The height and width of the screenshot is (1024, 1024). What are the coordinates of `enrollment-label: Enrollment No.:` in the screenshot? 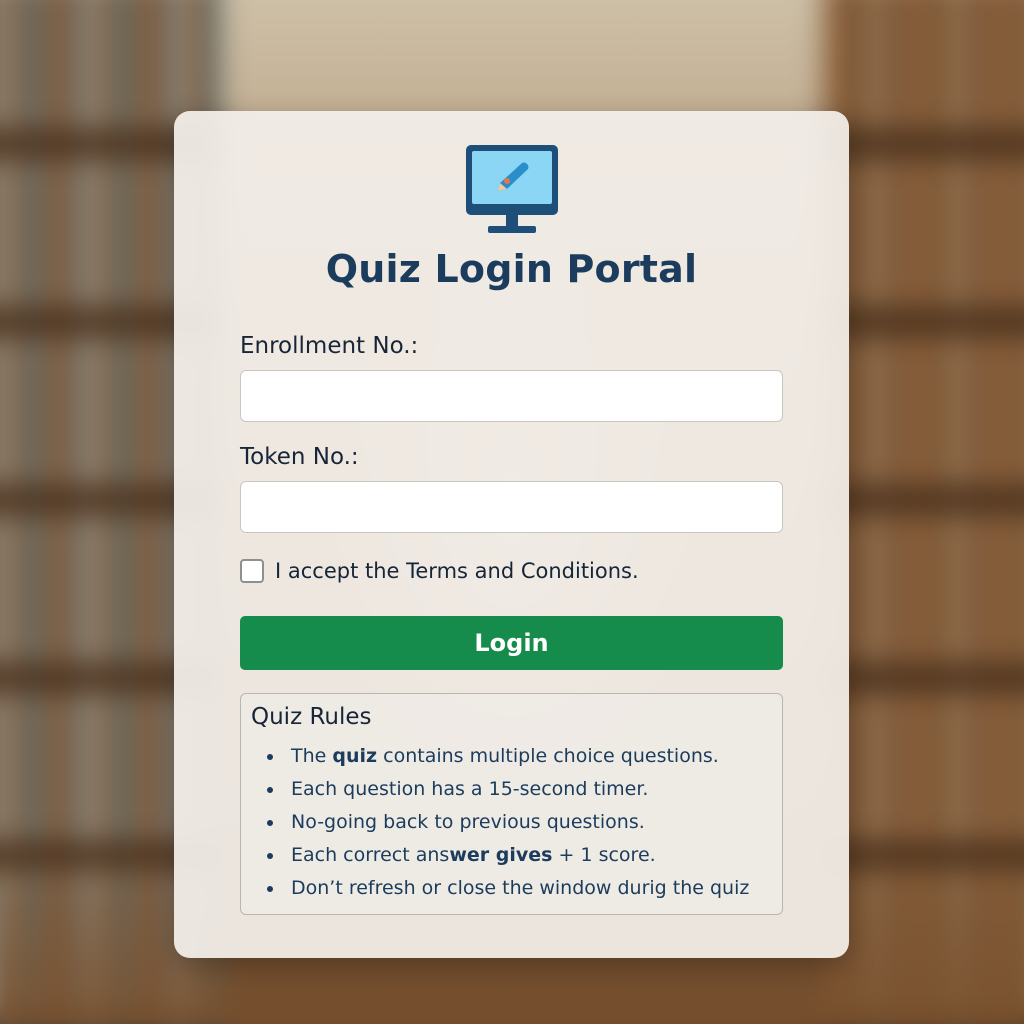 It's located at (329, 346).